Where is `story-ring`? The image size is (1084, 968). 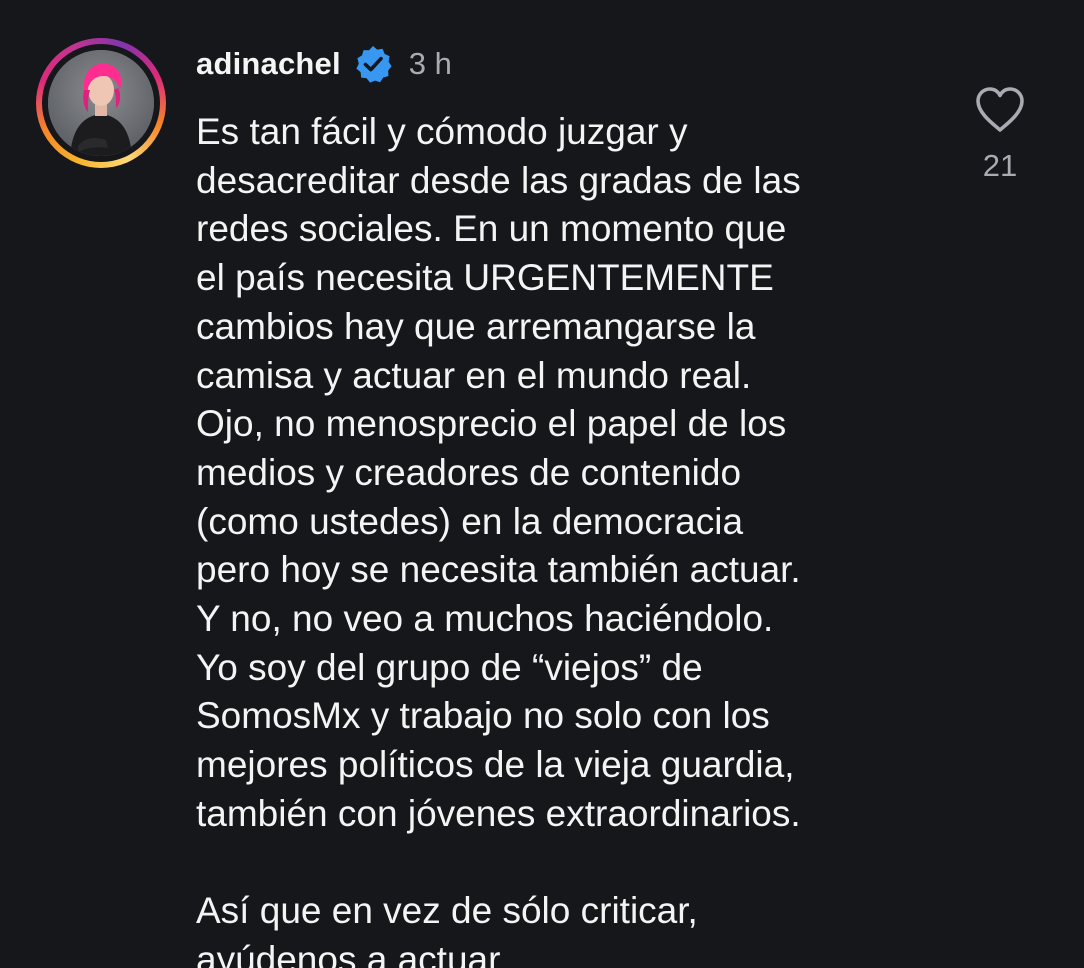 story-ring is located at coordinates (101, 103).